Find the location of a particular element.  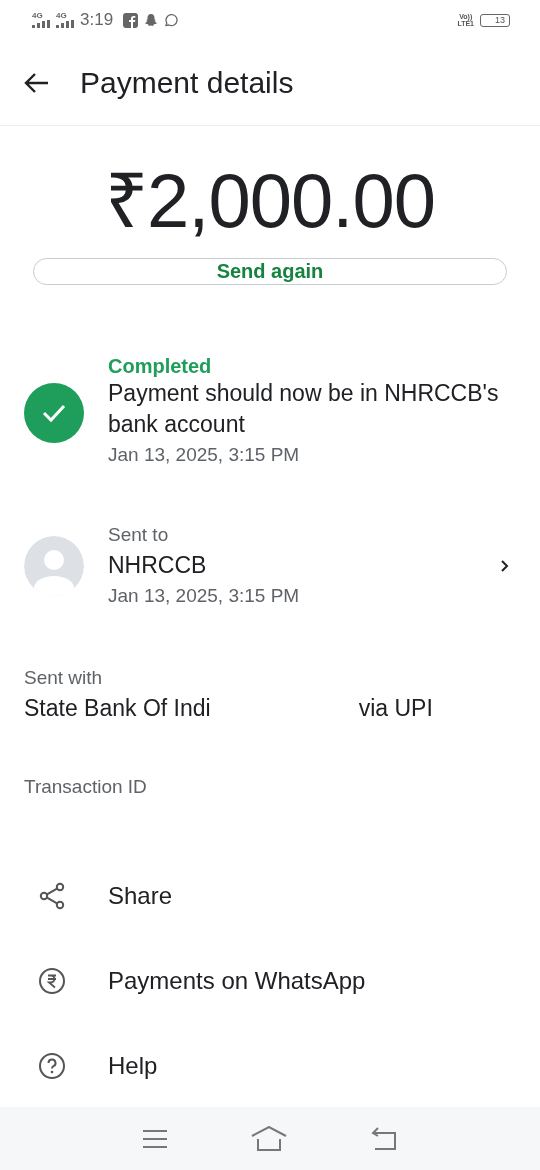

menu-icon is located at coordinates (154, 1138).